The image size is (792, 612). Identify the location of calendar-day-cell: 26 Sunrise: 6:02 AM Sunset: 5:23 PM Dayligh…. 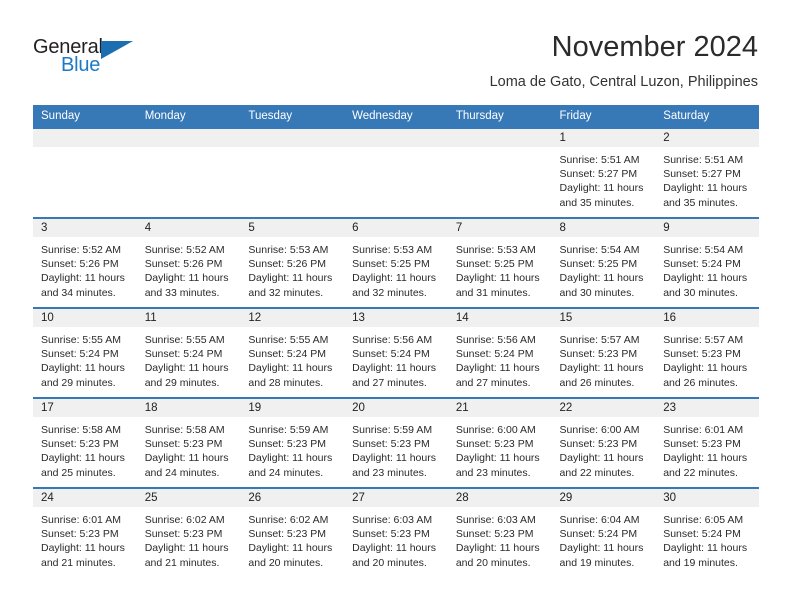
(292, 532).